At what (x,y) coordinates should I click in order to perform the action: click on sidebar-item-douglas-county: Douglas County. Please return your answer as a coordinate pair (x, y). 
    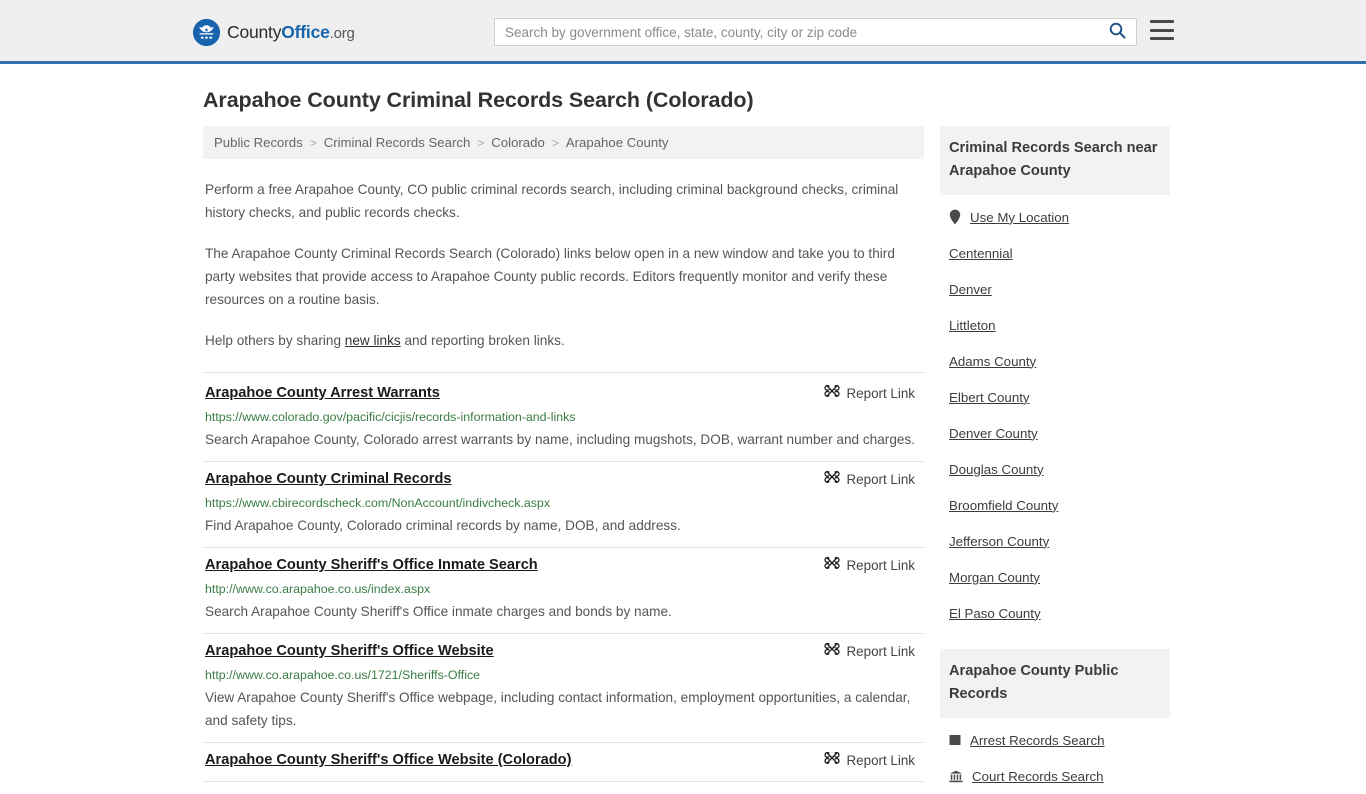
    Looking at the image, I should click on (1055, 469).